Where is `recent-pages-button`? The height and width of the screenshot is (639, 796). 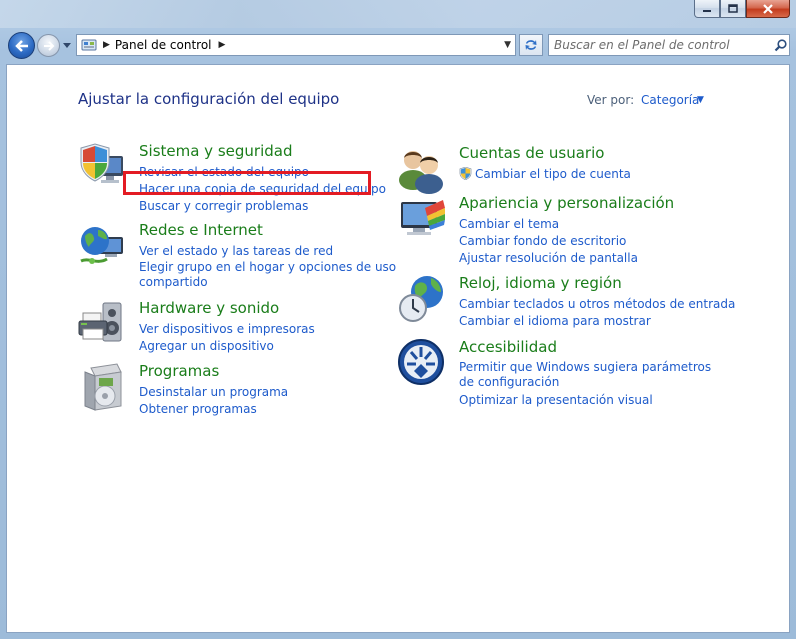
recent-pages-button is located at coordinates (67, 46).